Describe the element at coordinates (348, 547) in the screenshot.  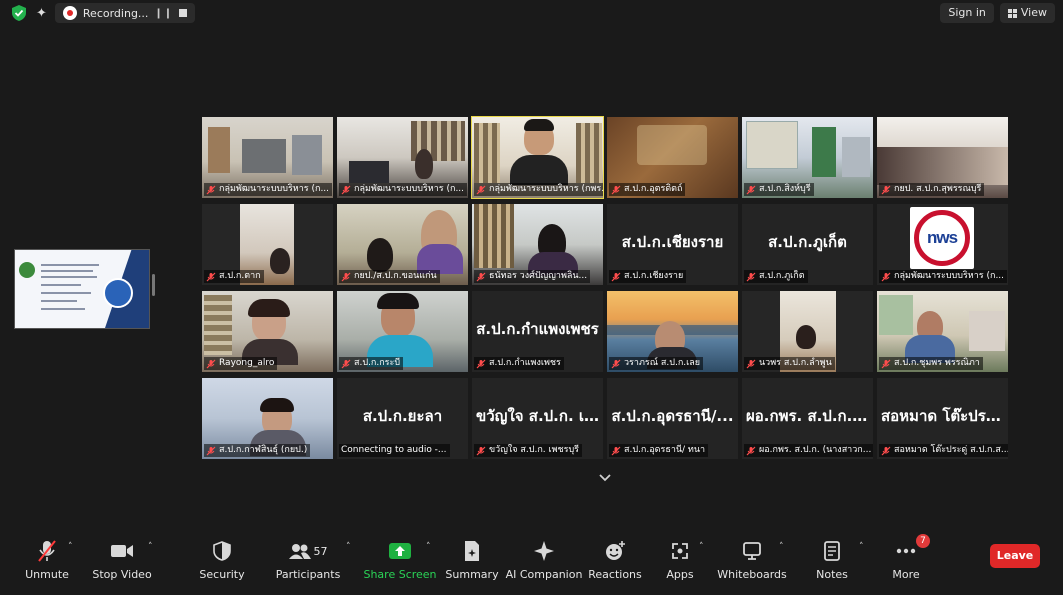
I see `participants-options-caret-icon: ˄` at that location.